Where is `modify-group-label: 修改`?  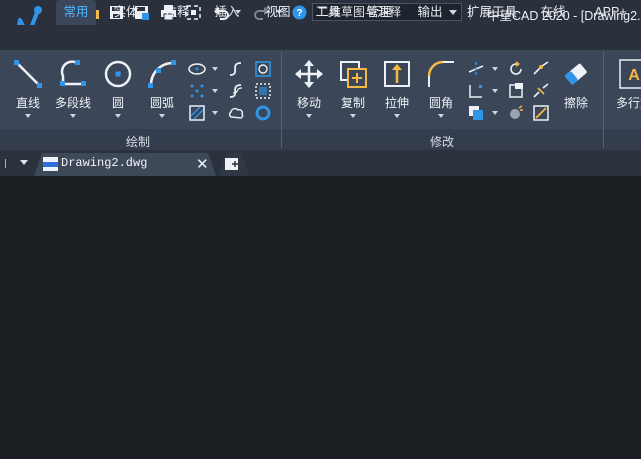 modify-group-label: 修改 is located at coordinates (442, 142).